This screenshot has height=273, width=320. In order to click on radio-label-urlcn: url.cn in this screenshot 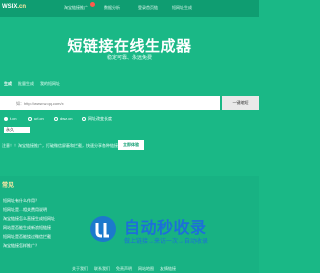, I will do `click(39, 118)`.